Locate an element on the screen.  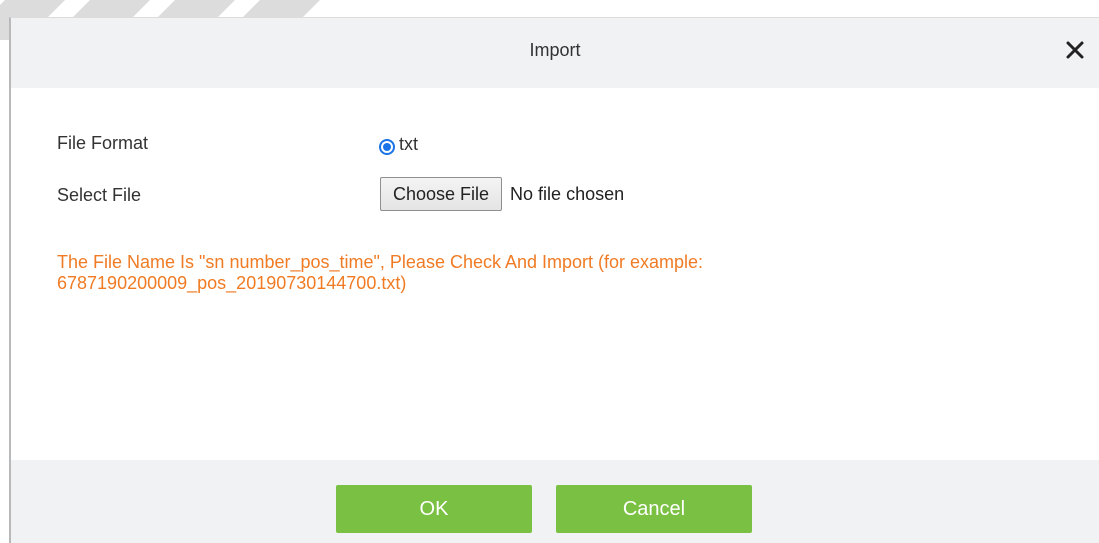
choose-file-button: Choose File is located at coordinates (441, 194).